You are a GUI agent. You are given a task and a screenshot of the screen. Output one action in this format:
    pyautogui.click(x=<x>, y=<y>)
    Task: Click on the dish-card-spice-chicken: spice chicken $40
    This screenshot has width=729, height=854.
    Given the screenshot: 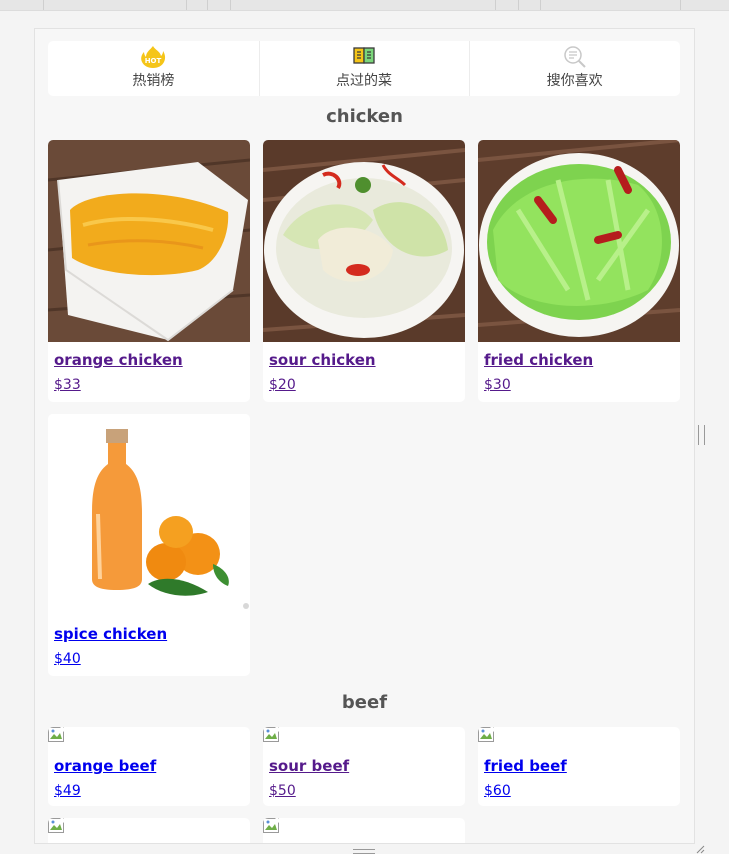 What is the action you would take?
    pyautogui.click(x=149, y=545)
    